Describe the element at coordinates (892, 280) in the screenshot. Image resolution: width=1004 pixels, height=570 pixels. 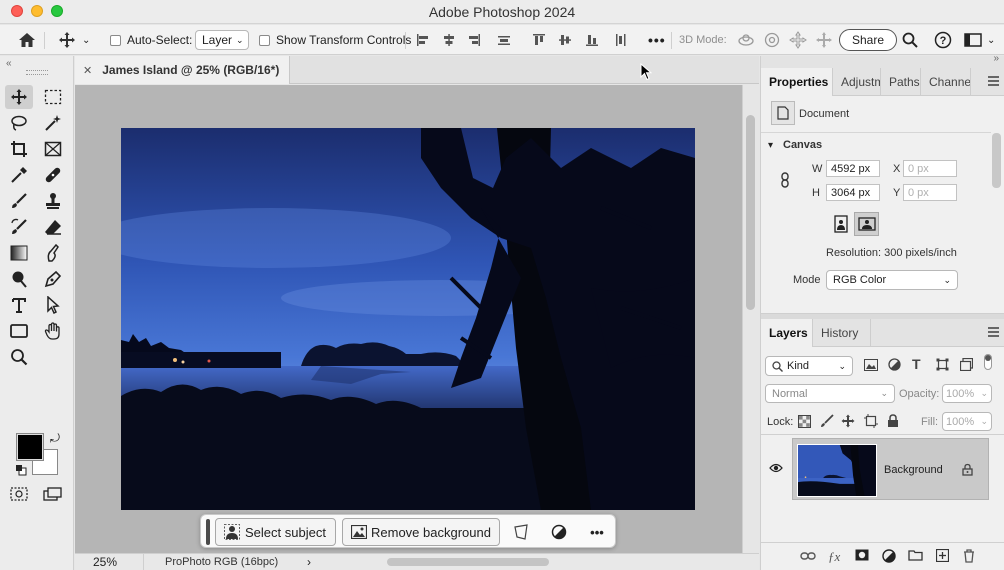
I see `color-mode-dropdown: RGB Color ⌄` at that location.